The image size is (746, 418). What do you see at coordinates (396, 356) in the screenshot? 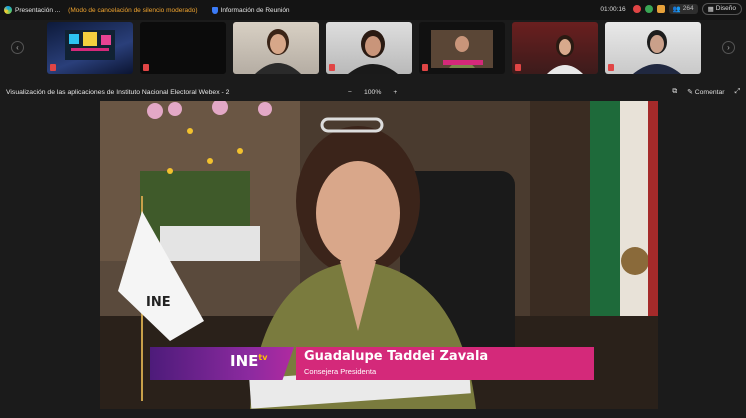
I see `speaker-name: Guadalupe Taddei Zavala` at bounding box center [396, 356].